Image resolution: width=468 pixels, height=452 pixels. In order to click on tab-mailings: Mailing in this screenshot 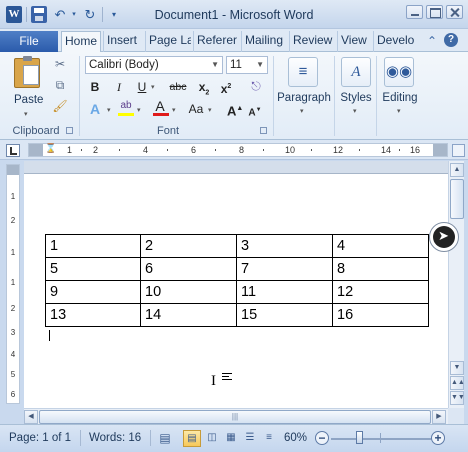, I will do `click(264, 41)`.